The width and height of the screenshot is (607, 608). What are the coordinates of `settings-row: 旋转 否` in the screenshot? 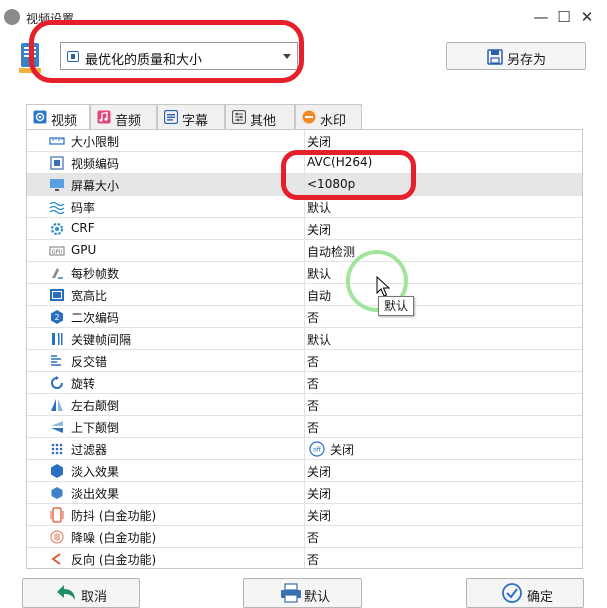 It's located at (304, 383).